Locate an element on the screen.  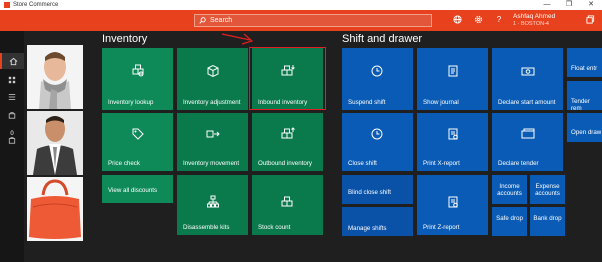
tile-label: Inventory movement is located at coordinates (211, 163).